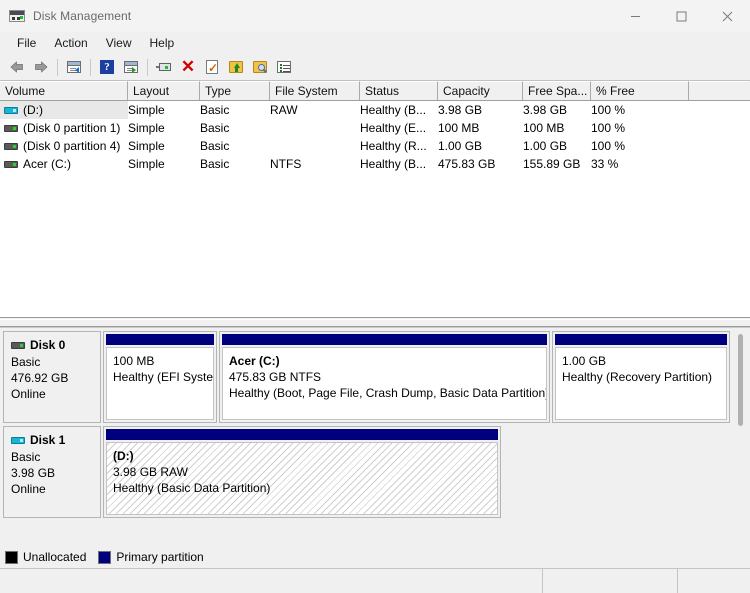 The width and height of the screenshot is (750, 593). What do you see at coordinates (215, 146) in the screenshot?
I see `cell-type: Basic` at bounding box center [215, 146].